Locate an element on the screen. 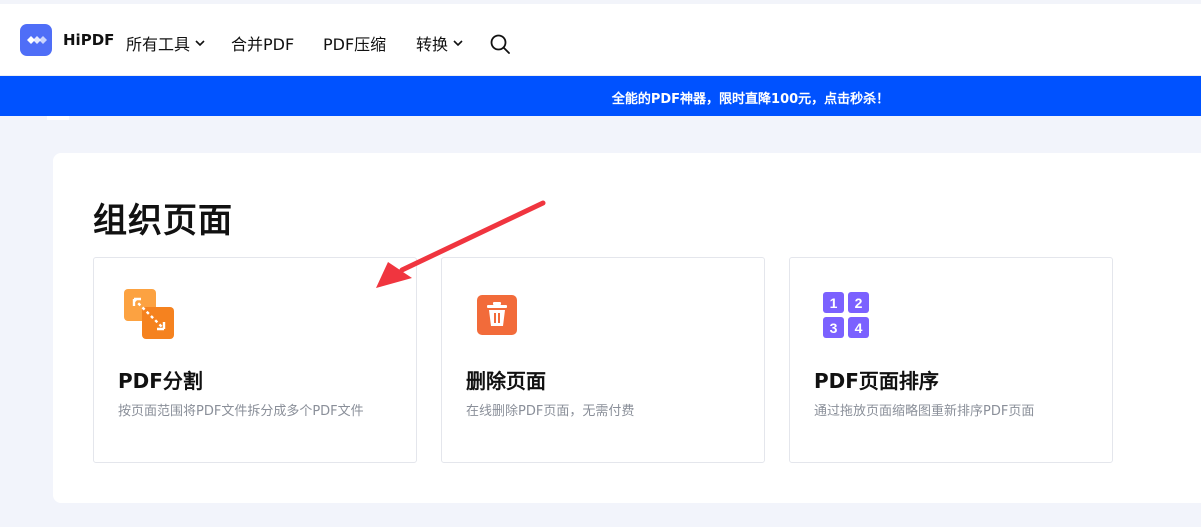  card-description: 按页面范围将PDF文件拆分成多个PDF文件 is located at coordinates (241, 411).